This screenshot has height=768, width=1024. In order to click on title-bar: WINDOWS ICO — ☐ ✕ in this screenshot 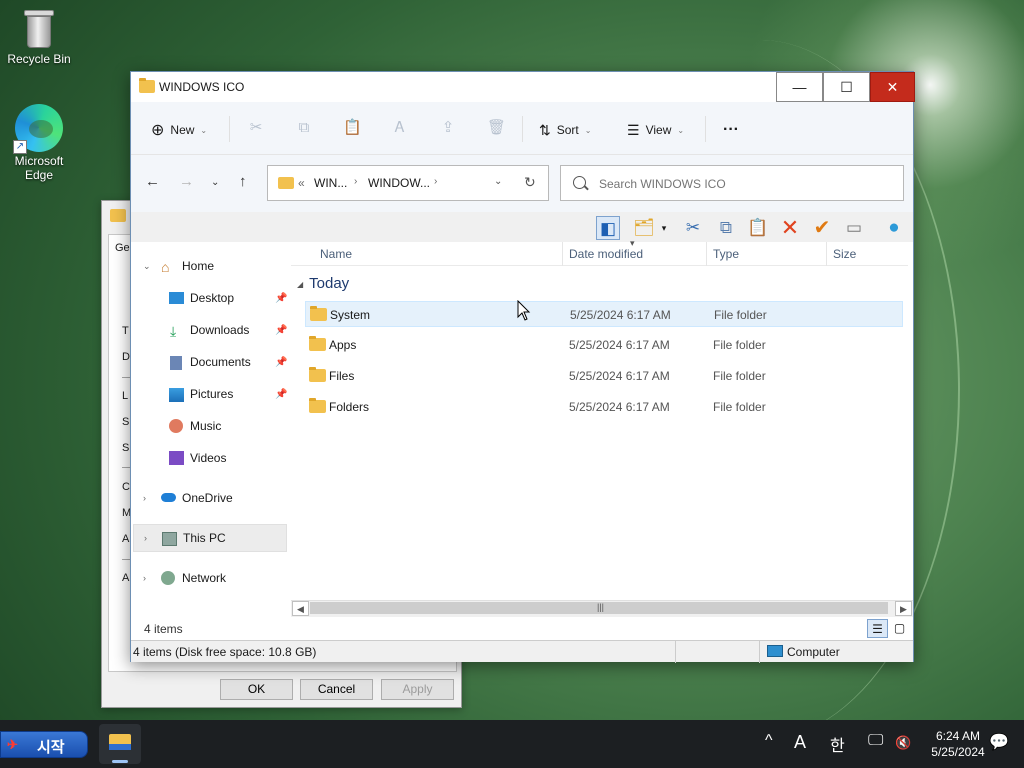, I will do `click(523, 87)`.